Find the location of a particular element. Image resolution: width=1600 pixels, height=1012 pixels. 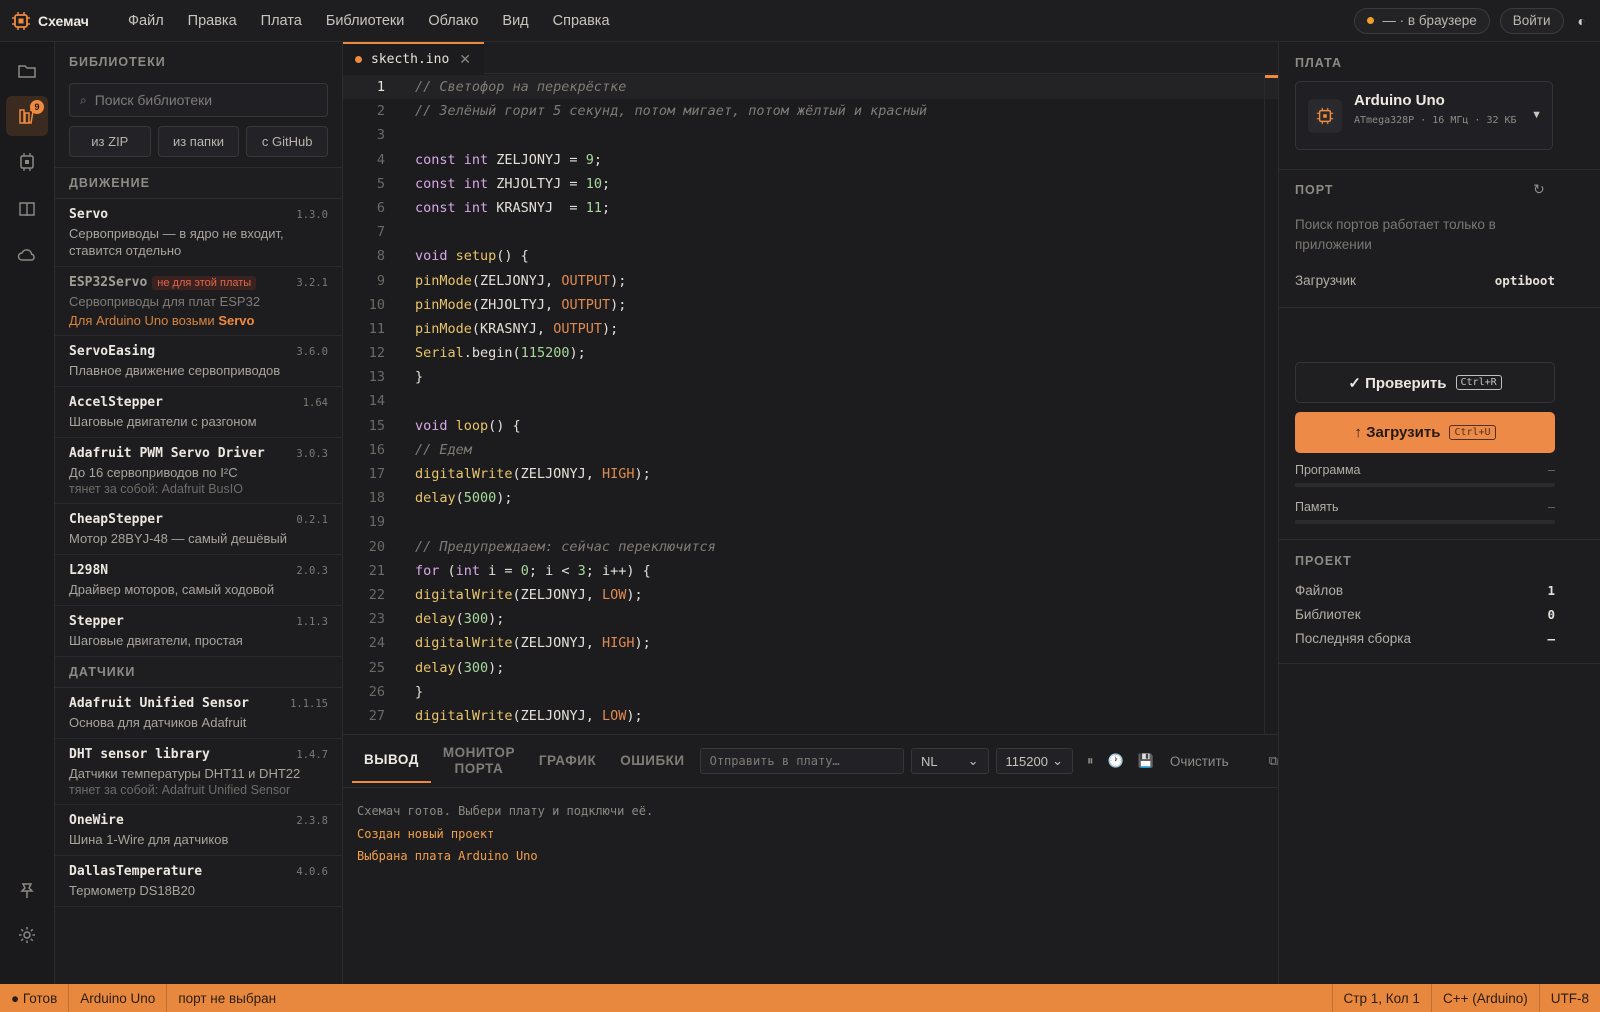

menu-edit: Правка is located at coordinates (212, 21).